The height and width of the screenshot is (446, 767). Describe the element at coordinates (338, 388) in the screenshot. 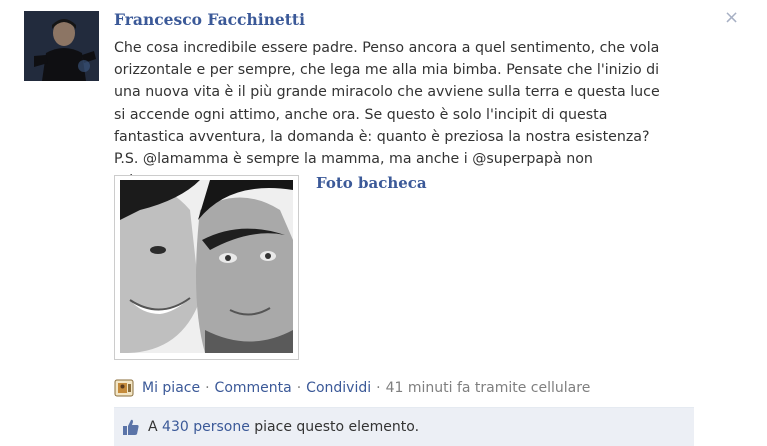

I see `share-link: Condividi` at that location.